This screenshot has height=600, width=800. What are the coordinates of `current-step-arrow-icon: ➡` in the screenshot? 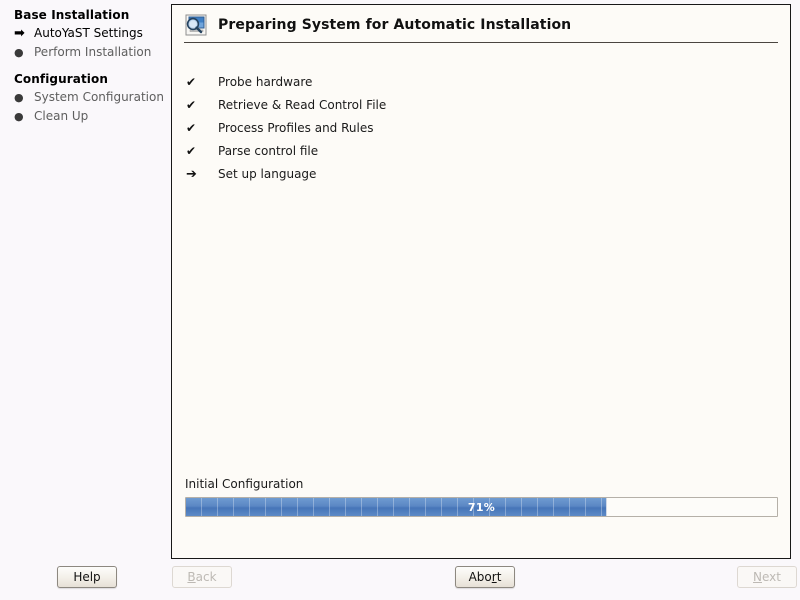 It's located at (19, 33).